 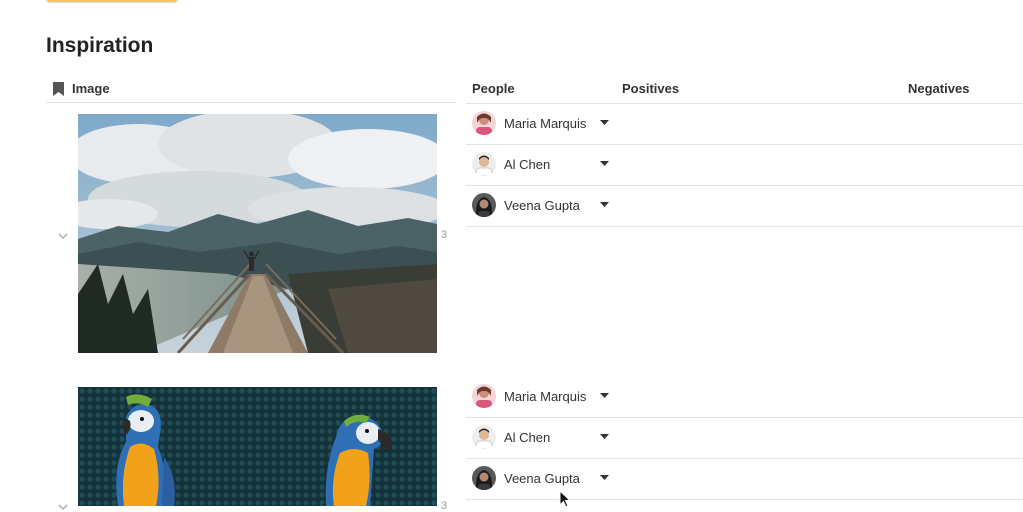 I want to click on column-header-people: People, so click(x=493, y=88).